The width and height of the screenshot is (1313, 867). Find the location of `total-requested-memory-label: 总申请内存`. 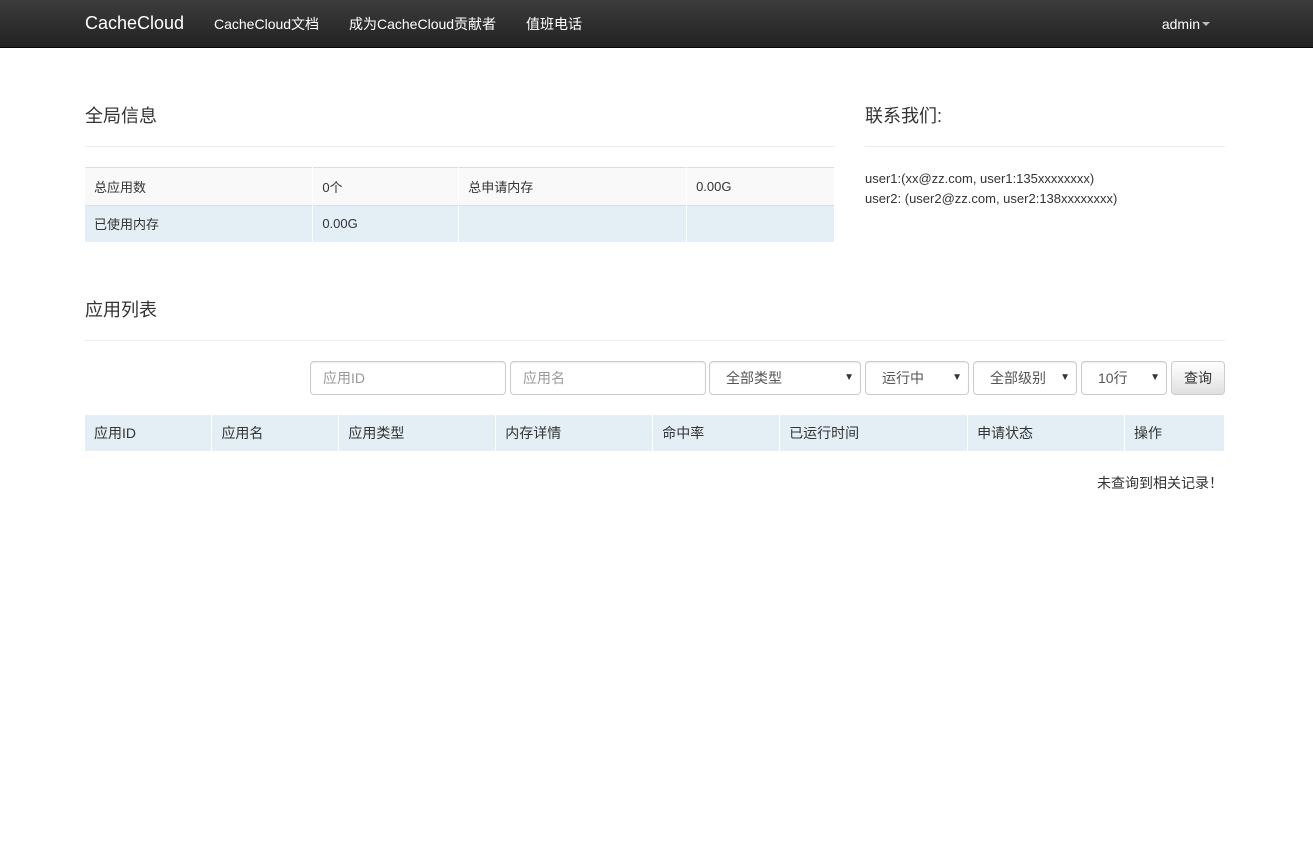

total-requested-memory-label: 总申请内存 is located at coordinates (573, 186).